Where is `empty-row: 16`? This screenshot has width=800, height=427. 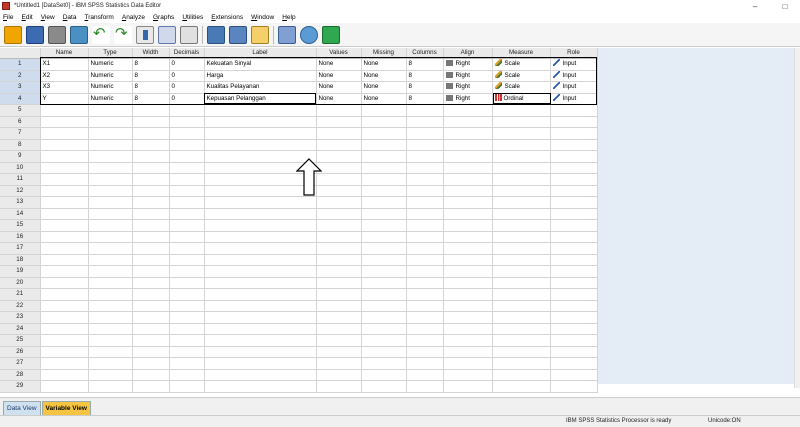 empty-row: 16 is located at coordinates (299, 237).